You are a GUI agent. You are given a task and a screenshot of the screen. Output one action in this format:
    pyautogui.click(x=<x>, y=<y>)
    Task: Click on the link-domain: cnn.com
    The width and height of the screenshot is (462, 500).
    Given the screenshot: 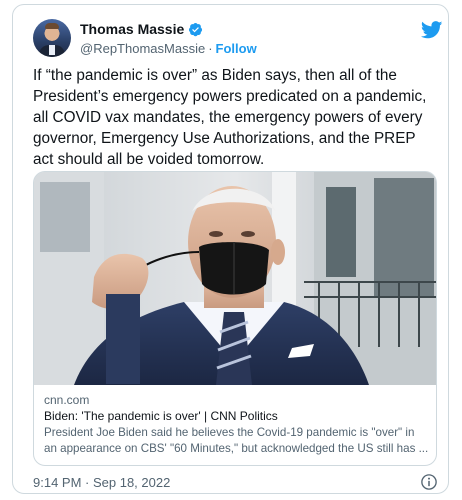 What is the action you would take?
    pyautogui.click(x=67, y=400)
    